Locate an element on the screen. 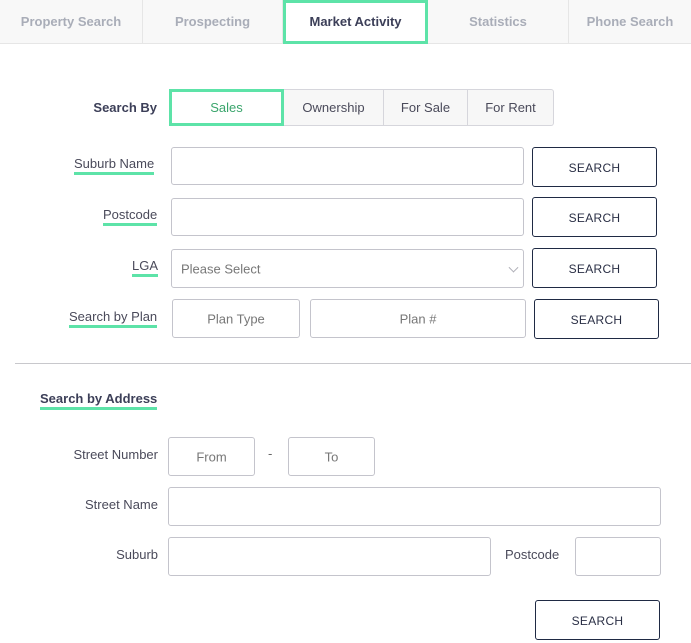 This screenshot has width=691, height=643. suburb-name-label: Suburb Name is located at coordinates (114, 165).